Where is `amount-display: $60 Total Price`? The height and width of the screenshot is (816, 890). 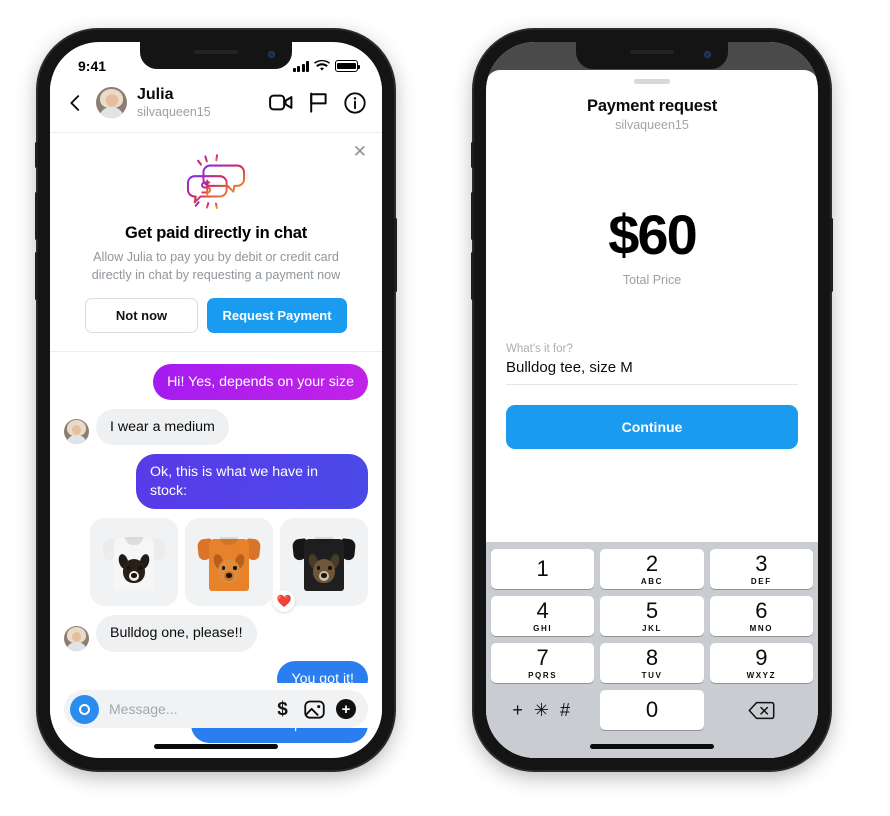
amount-display: $60 Total Price is located at coordinates (652, 244).